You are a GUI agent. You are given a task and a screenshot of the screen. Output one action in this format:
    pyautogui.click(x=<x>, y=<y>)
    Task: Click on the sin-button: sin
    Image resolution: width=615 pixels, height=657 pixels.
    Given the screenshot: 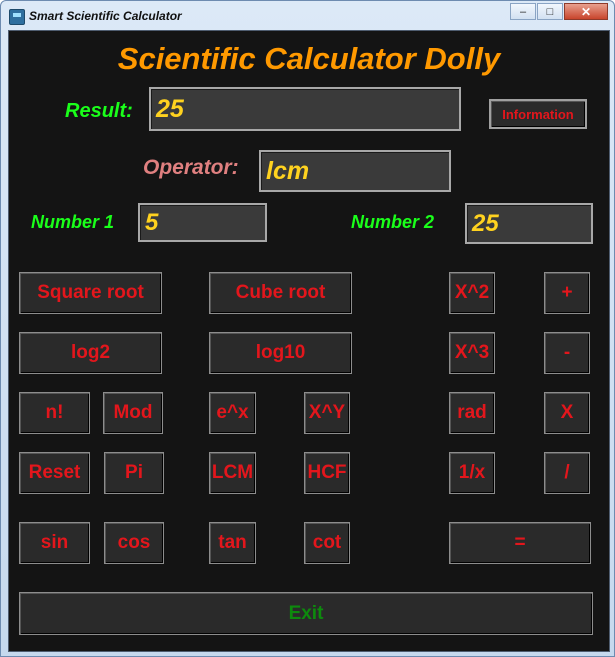 What is the action you would take?
    pyautogui.click(x=54, y=543)
    